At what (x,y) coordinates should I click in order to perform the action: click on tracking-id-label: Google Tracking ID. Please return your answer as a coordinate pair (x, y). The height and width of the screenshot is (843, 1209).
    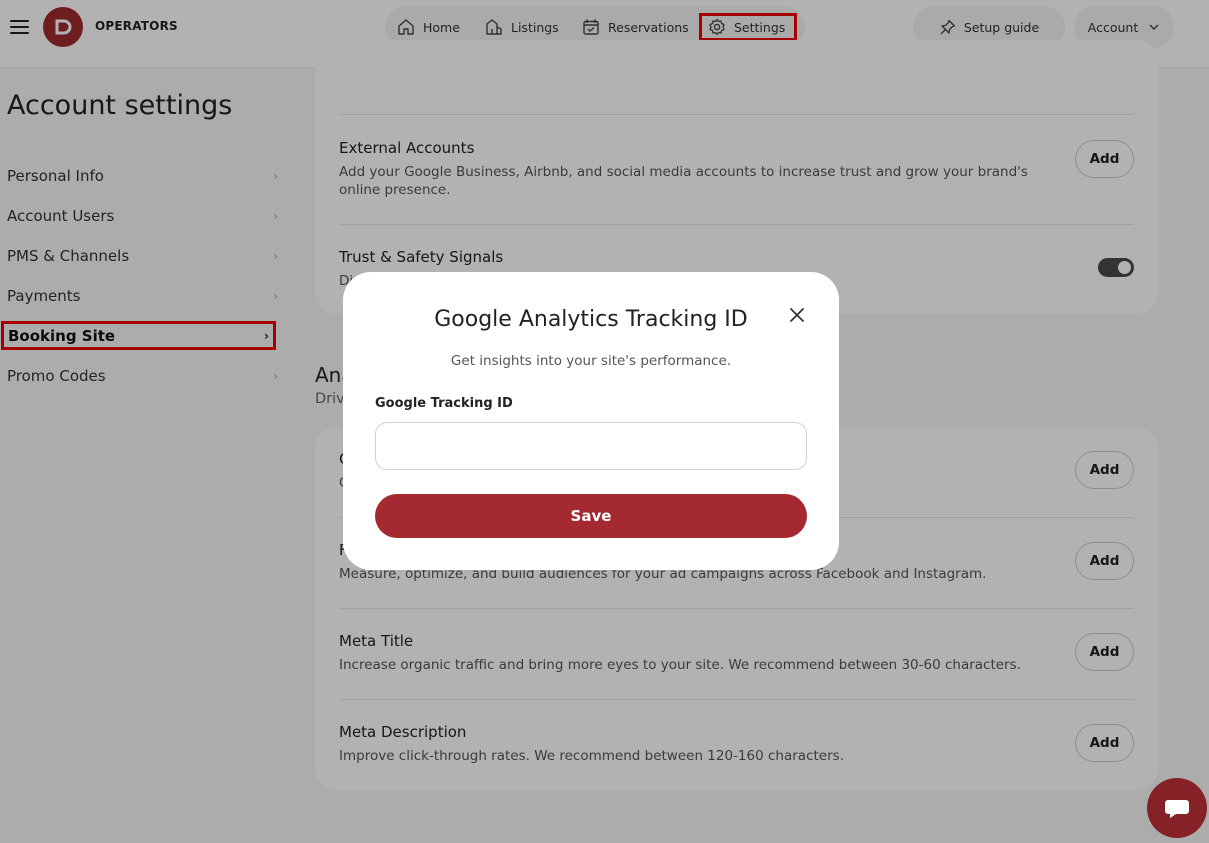
    Looking at the image, I should click on (444, 403).